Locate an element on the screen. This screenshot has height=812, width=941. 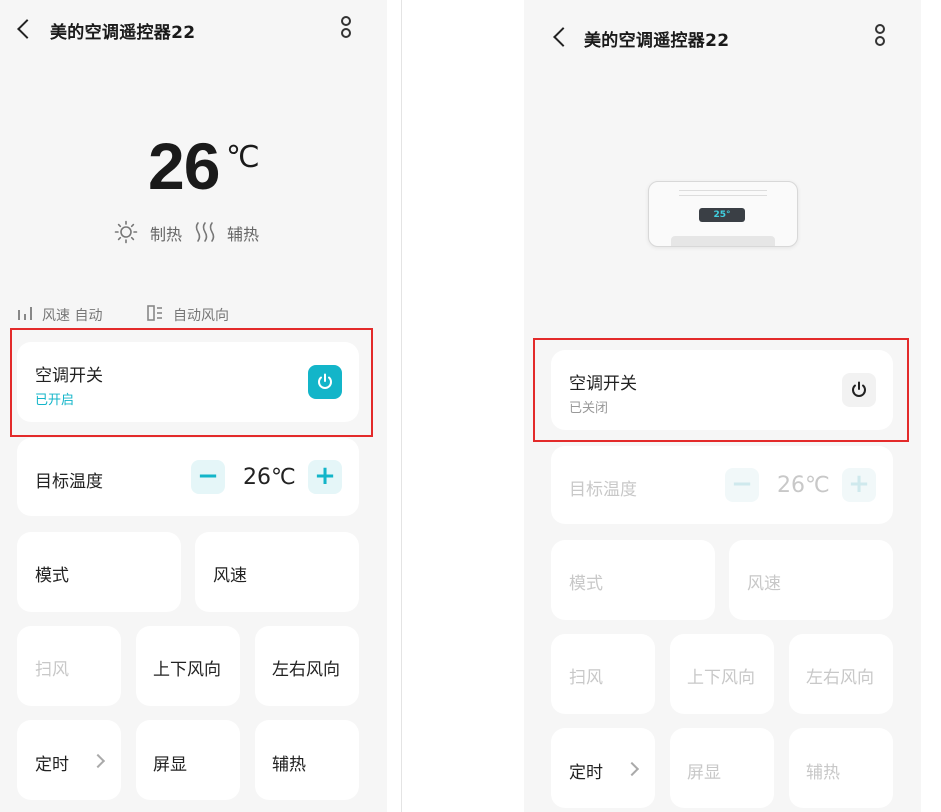
heat-waves-icon is located at coordinates (205, 232).